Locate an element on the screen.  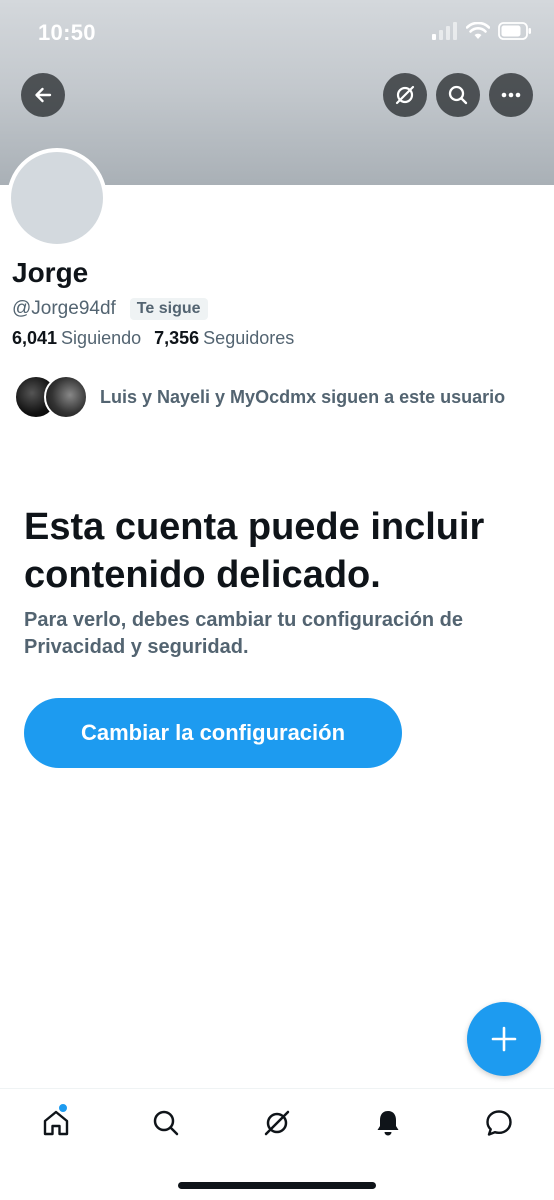
more-icon is located at coordinates (511, 95).